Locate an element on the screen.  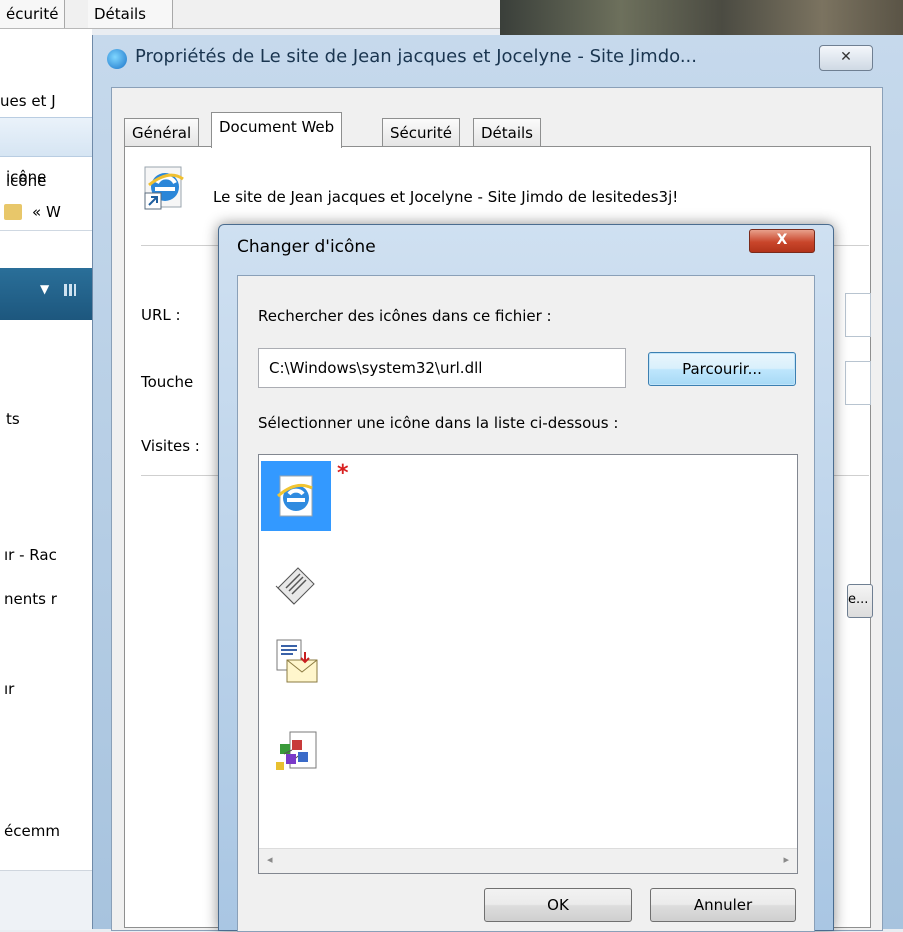
icon-option-mail-document is located at coordinates (296, 662).